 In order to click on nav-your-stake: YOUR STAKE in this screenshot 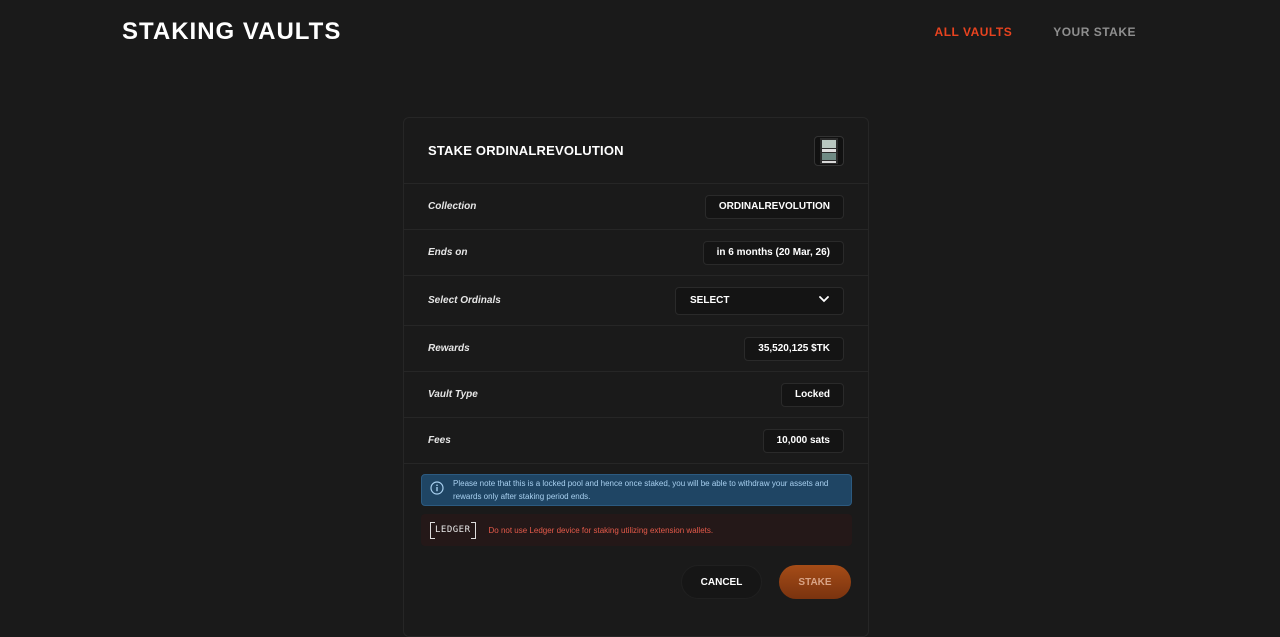, I will do `click(1094, 32)`.